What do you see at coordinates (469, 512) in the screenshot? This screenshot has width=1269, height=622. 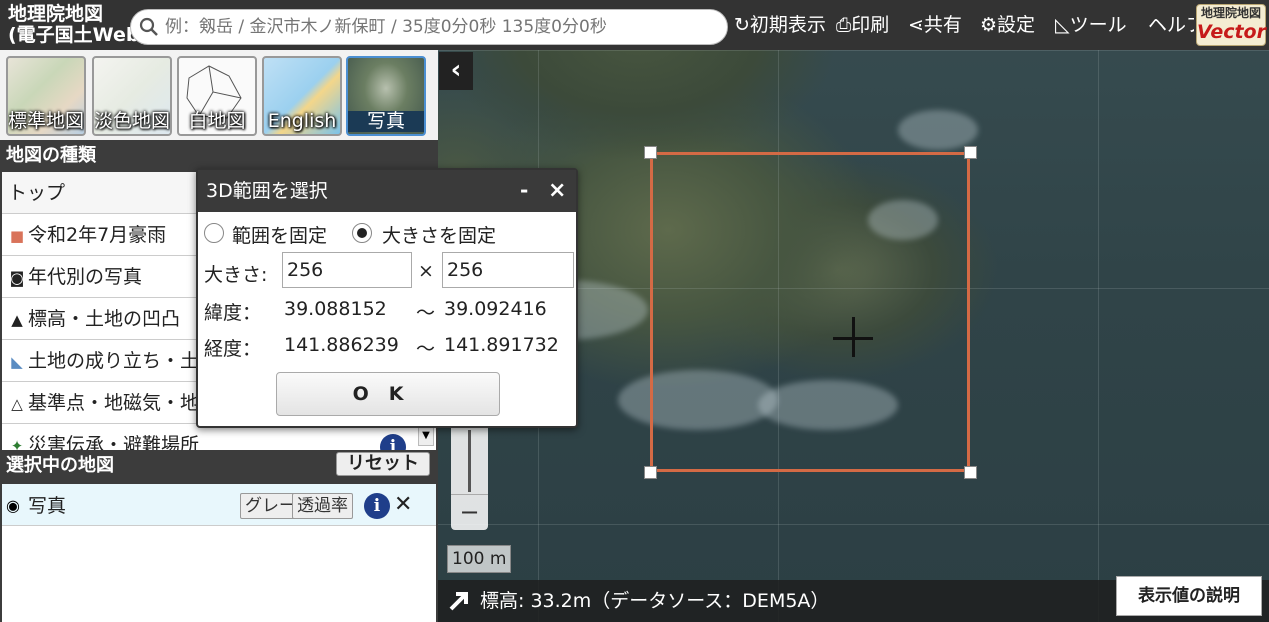 I see `zoom-out-button: −` at bounding box center [469, 512].